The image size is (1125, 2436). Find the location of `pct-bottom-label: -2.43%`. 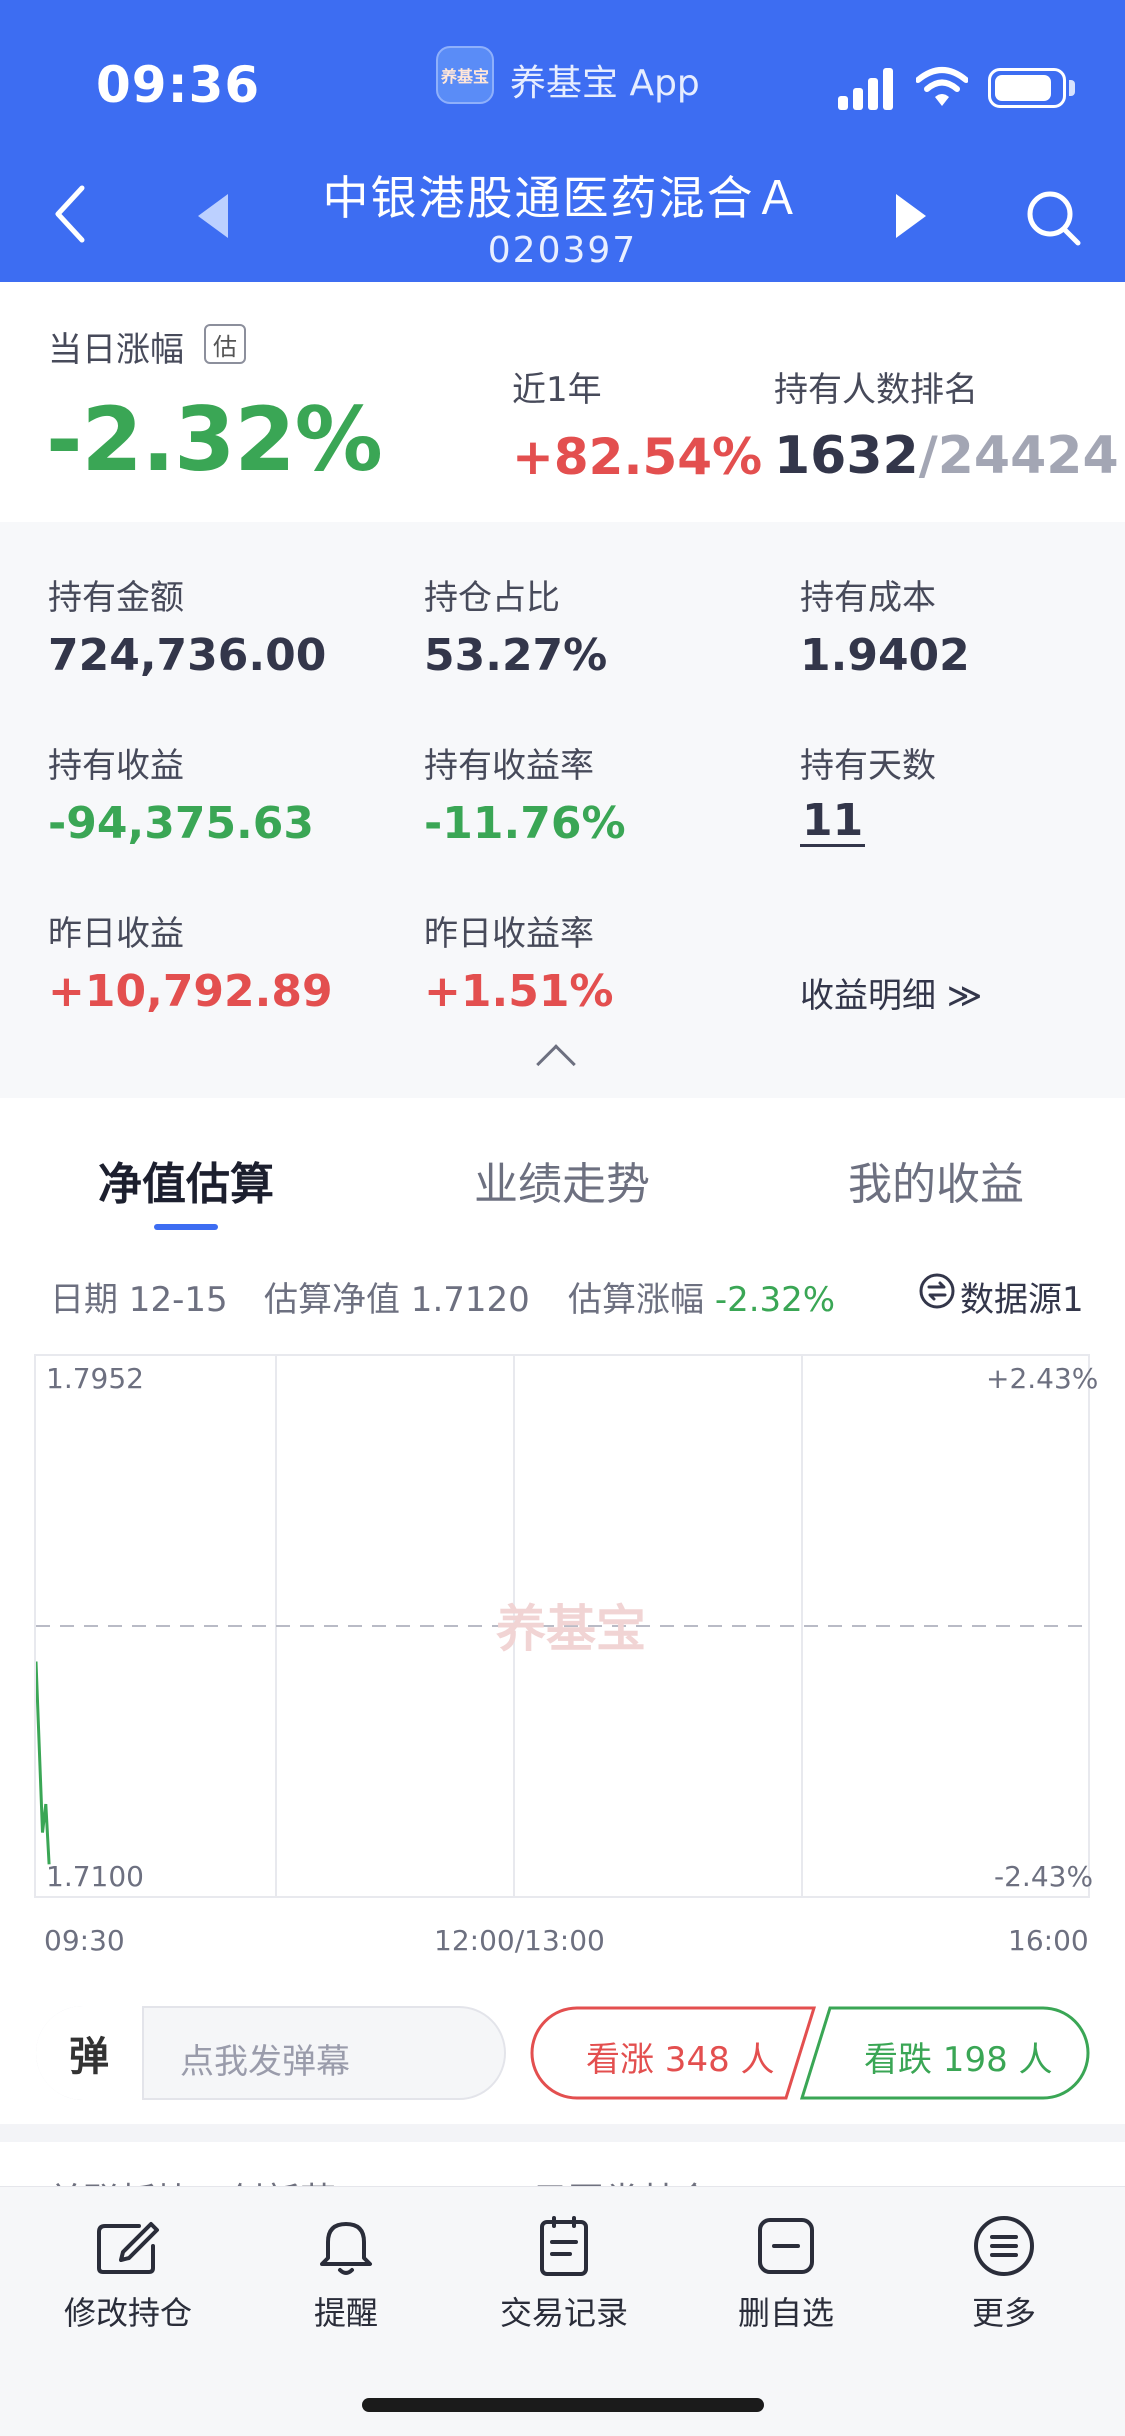

pct-bottom-label: -2.43% is located at coordinates (1044, 1876).